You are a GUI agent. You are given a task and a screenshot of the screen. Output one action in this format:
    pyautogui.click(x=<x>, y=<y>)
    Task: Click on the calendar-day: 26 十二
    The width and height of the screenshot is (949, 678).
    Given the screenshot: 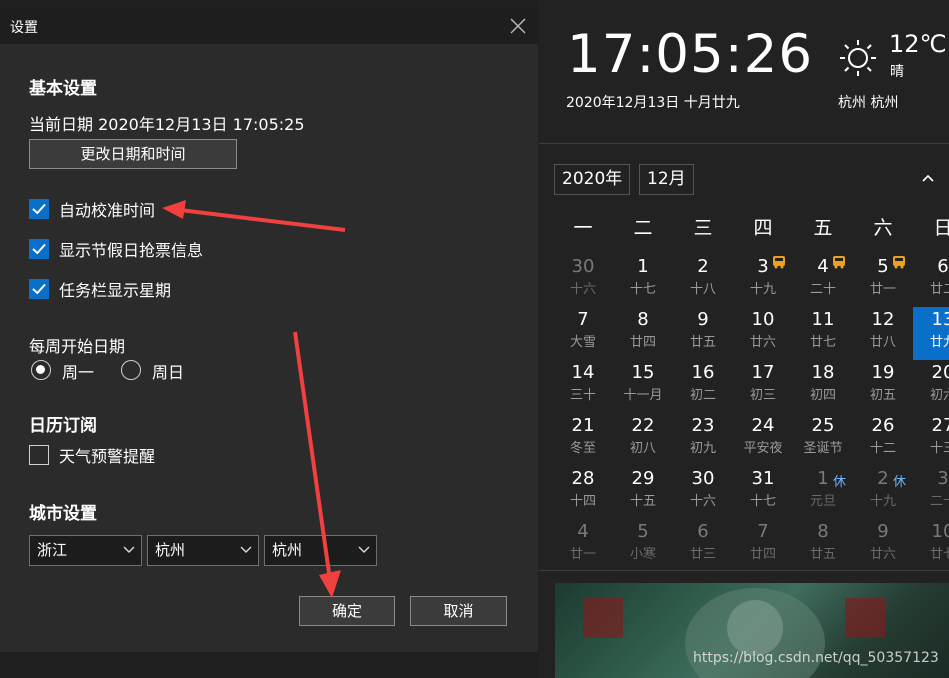 What is the action you would take?
    pyautogui.click(x=883, y=439)
    